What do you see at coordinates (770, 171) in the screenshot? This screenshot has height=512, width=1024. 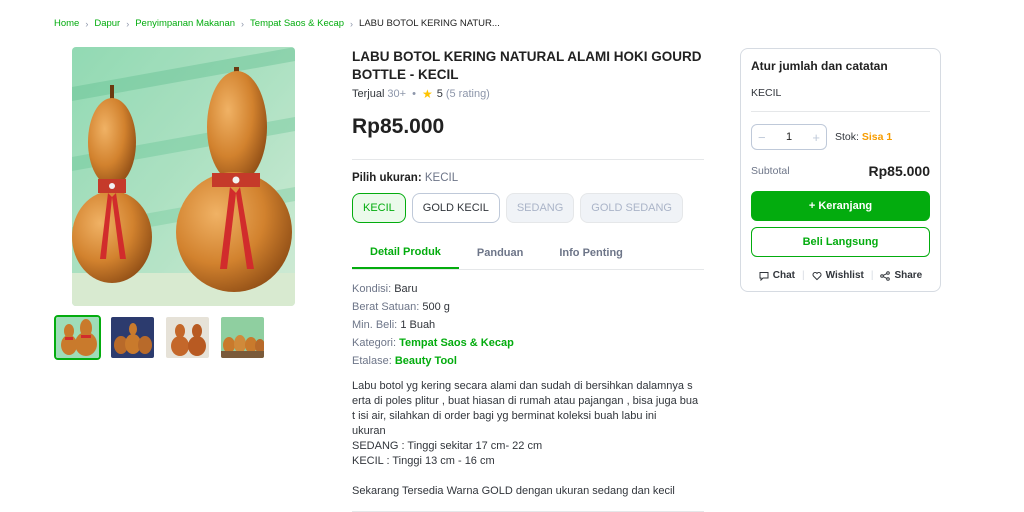 I see `subtotal-label: Subtotal` at bounding box center [770, 171].